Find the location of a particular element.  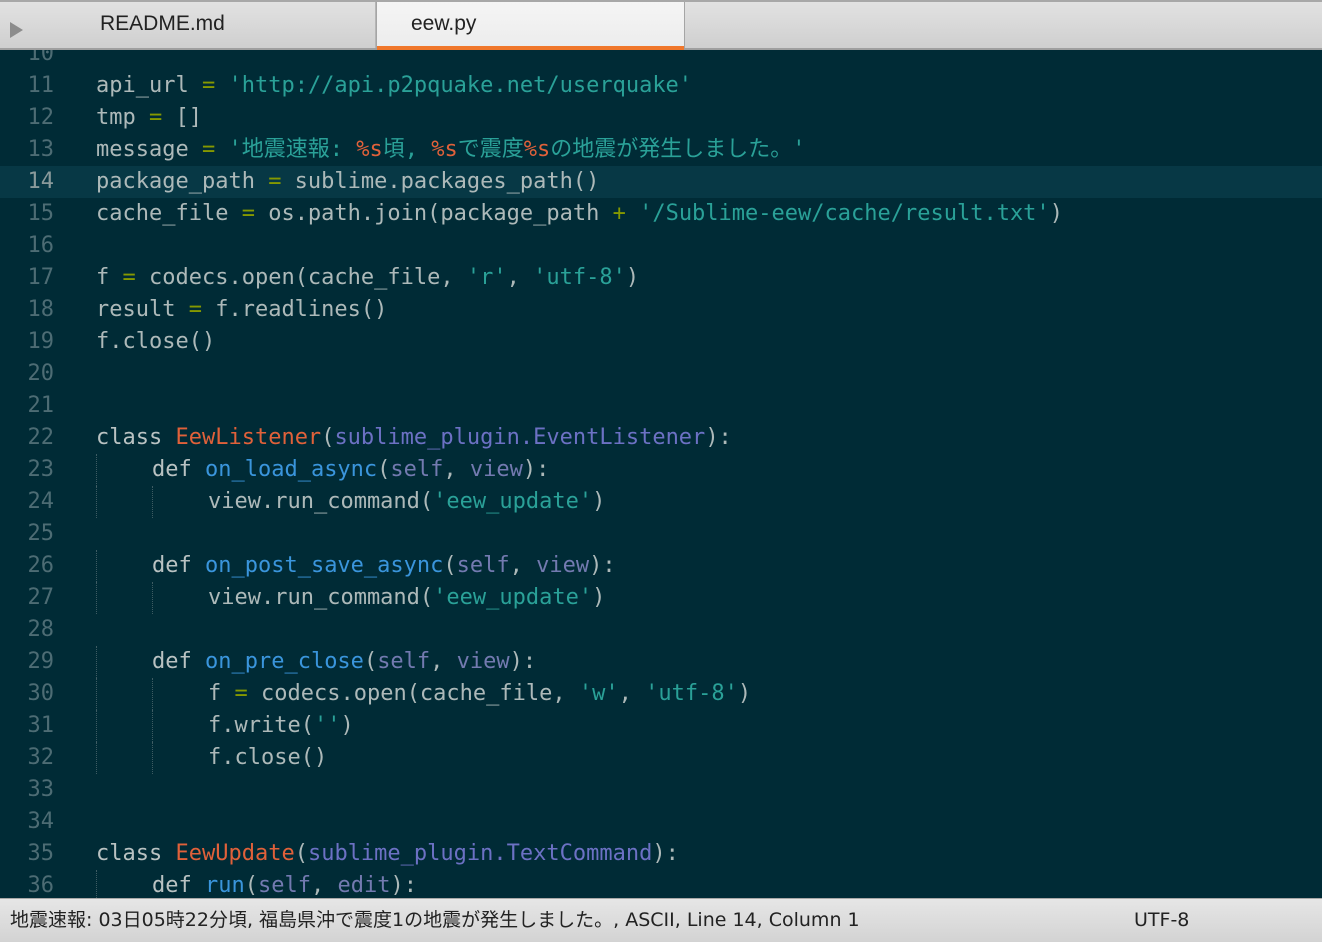

code-text: tmp = [] is located at coordinates (149, 118).